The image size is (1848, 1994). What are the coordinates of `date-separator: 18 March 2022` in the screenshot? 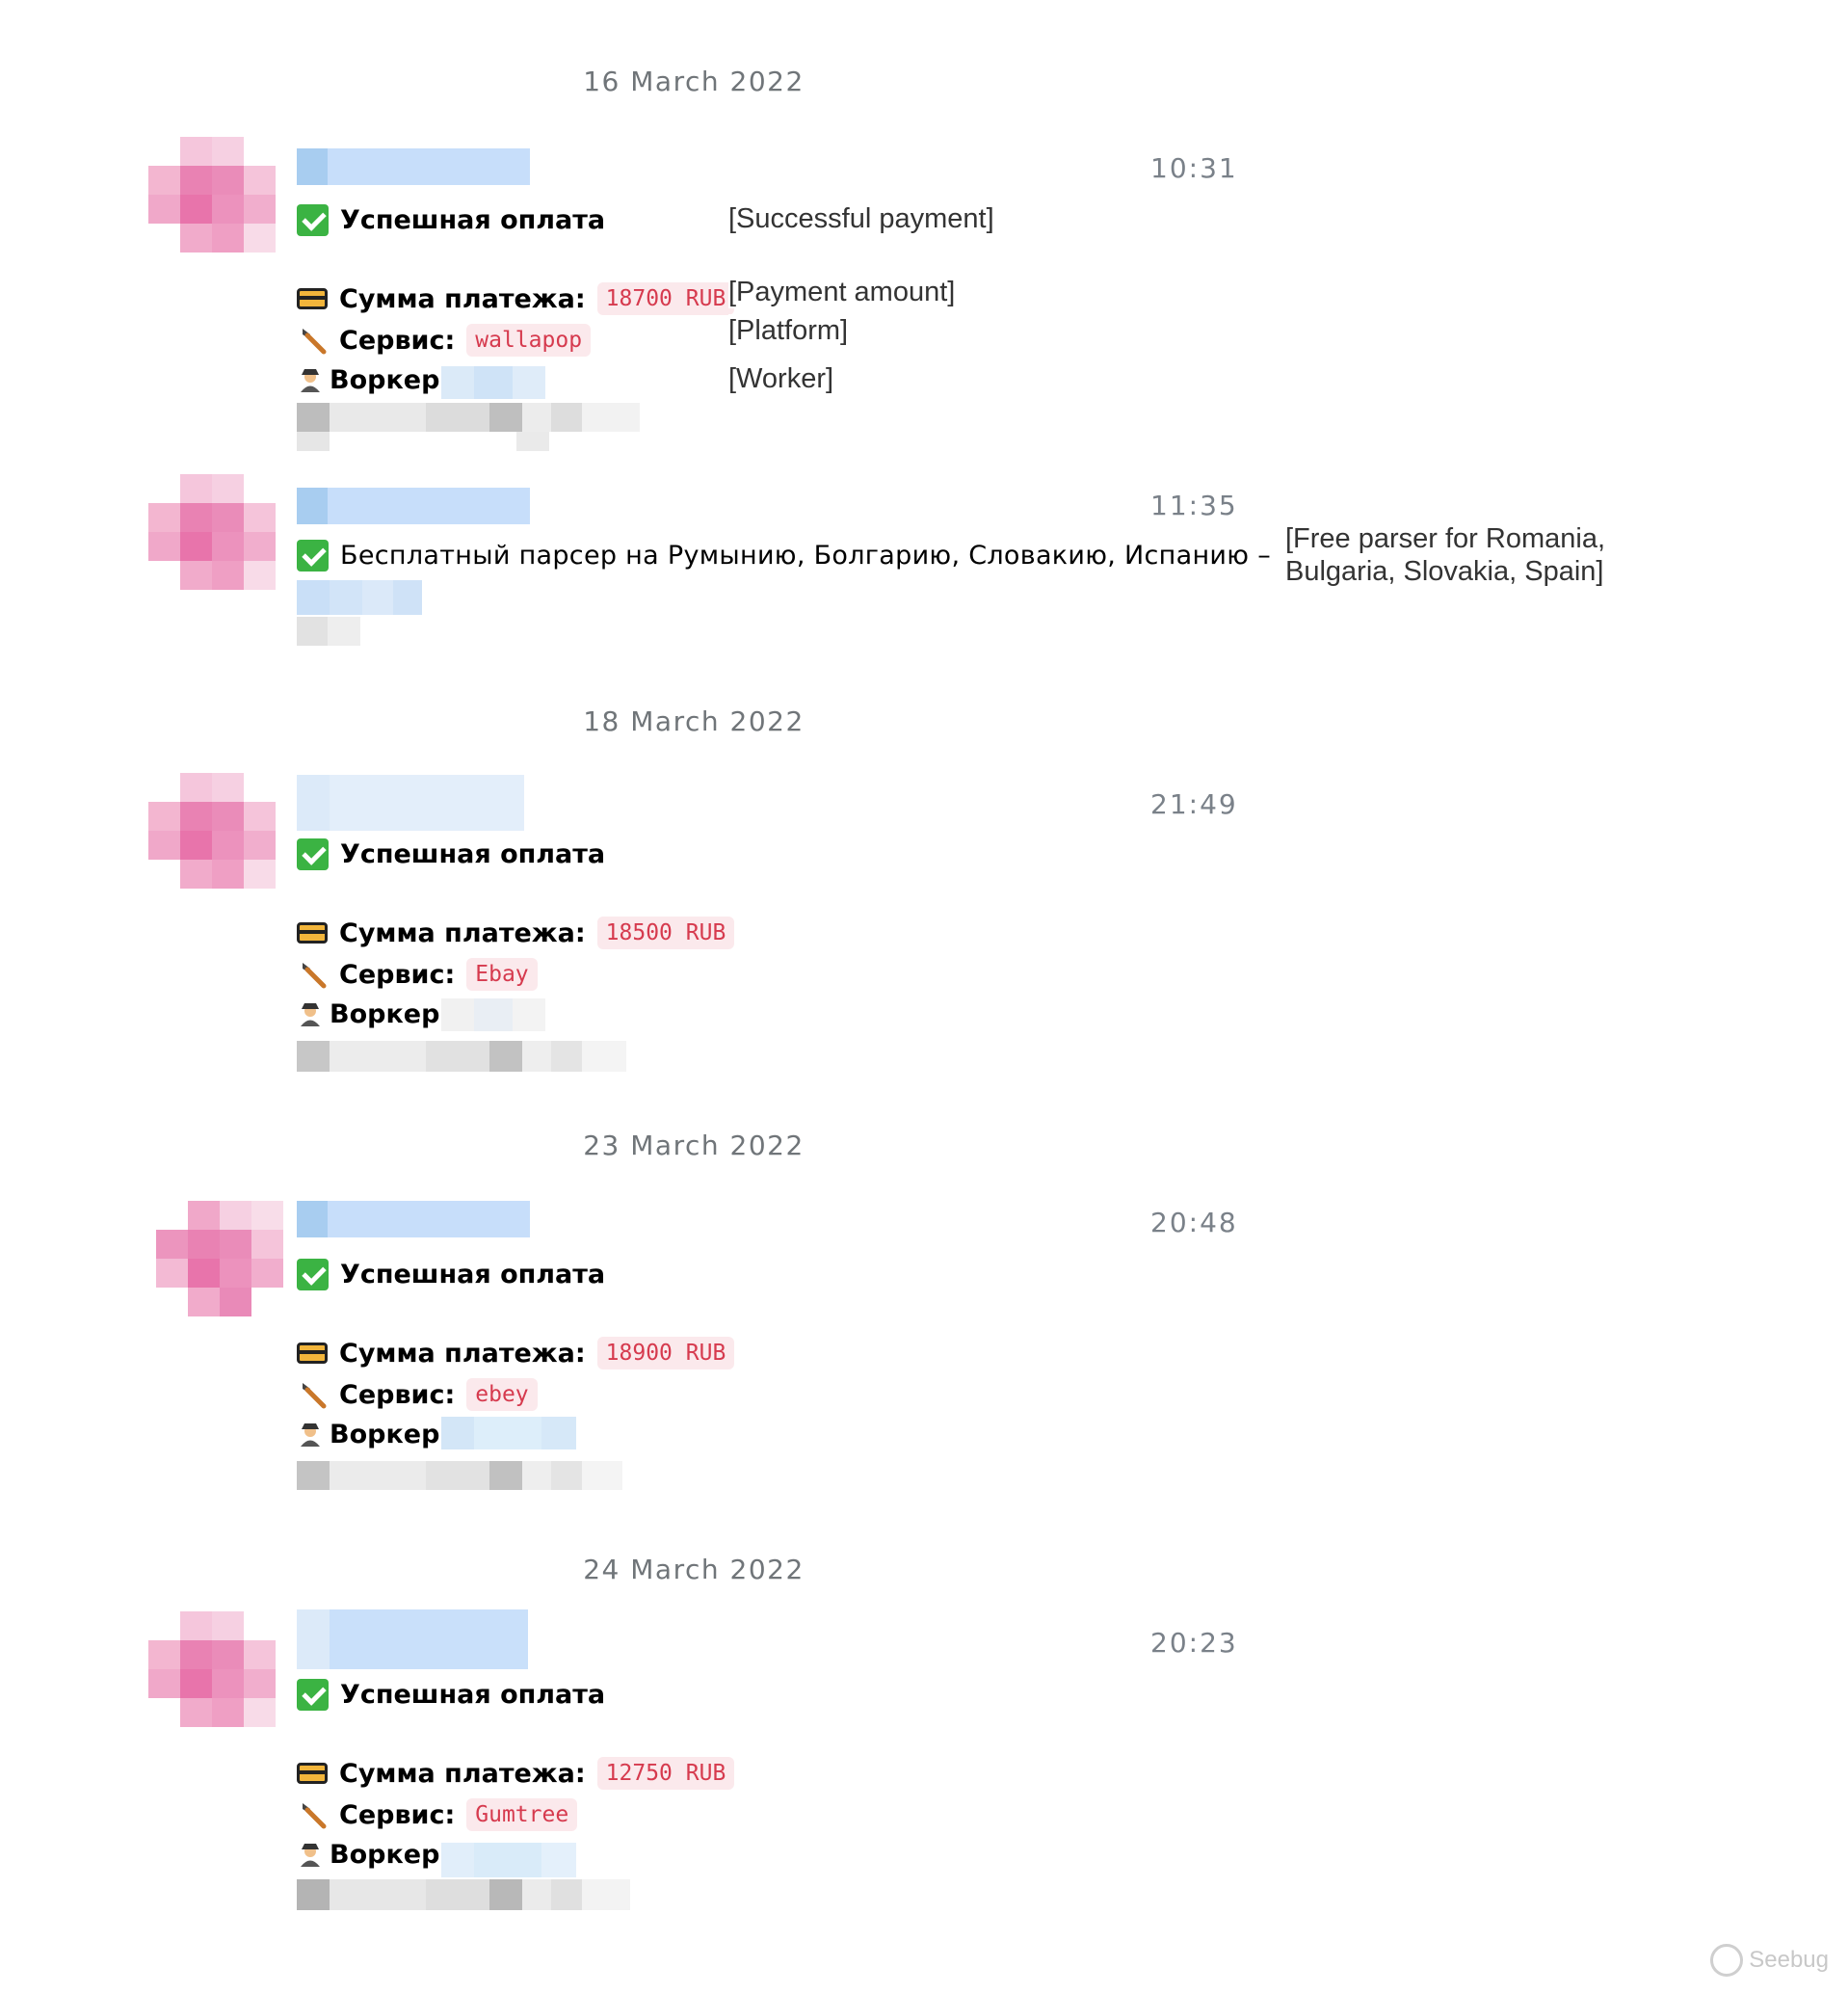 It's located at (694, 721).